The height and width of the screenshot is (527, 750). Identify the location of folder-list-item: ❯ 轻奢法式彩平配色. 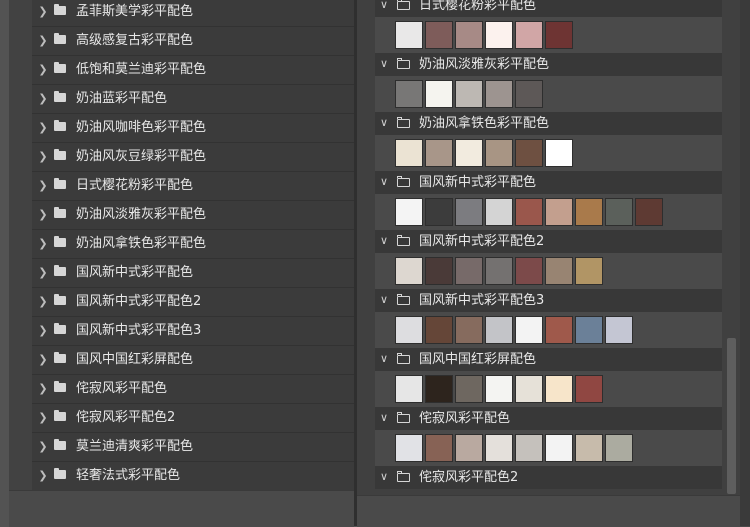
(193, 476).